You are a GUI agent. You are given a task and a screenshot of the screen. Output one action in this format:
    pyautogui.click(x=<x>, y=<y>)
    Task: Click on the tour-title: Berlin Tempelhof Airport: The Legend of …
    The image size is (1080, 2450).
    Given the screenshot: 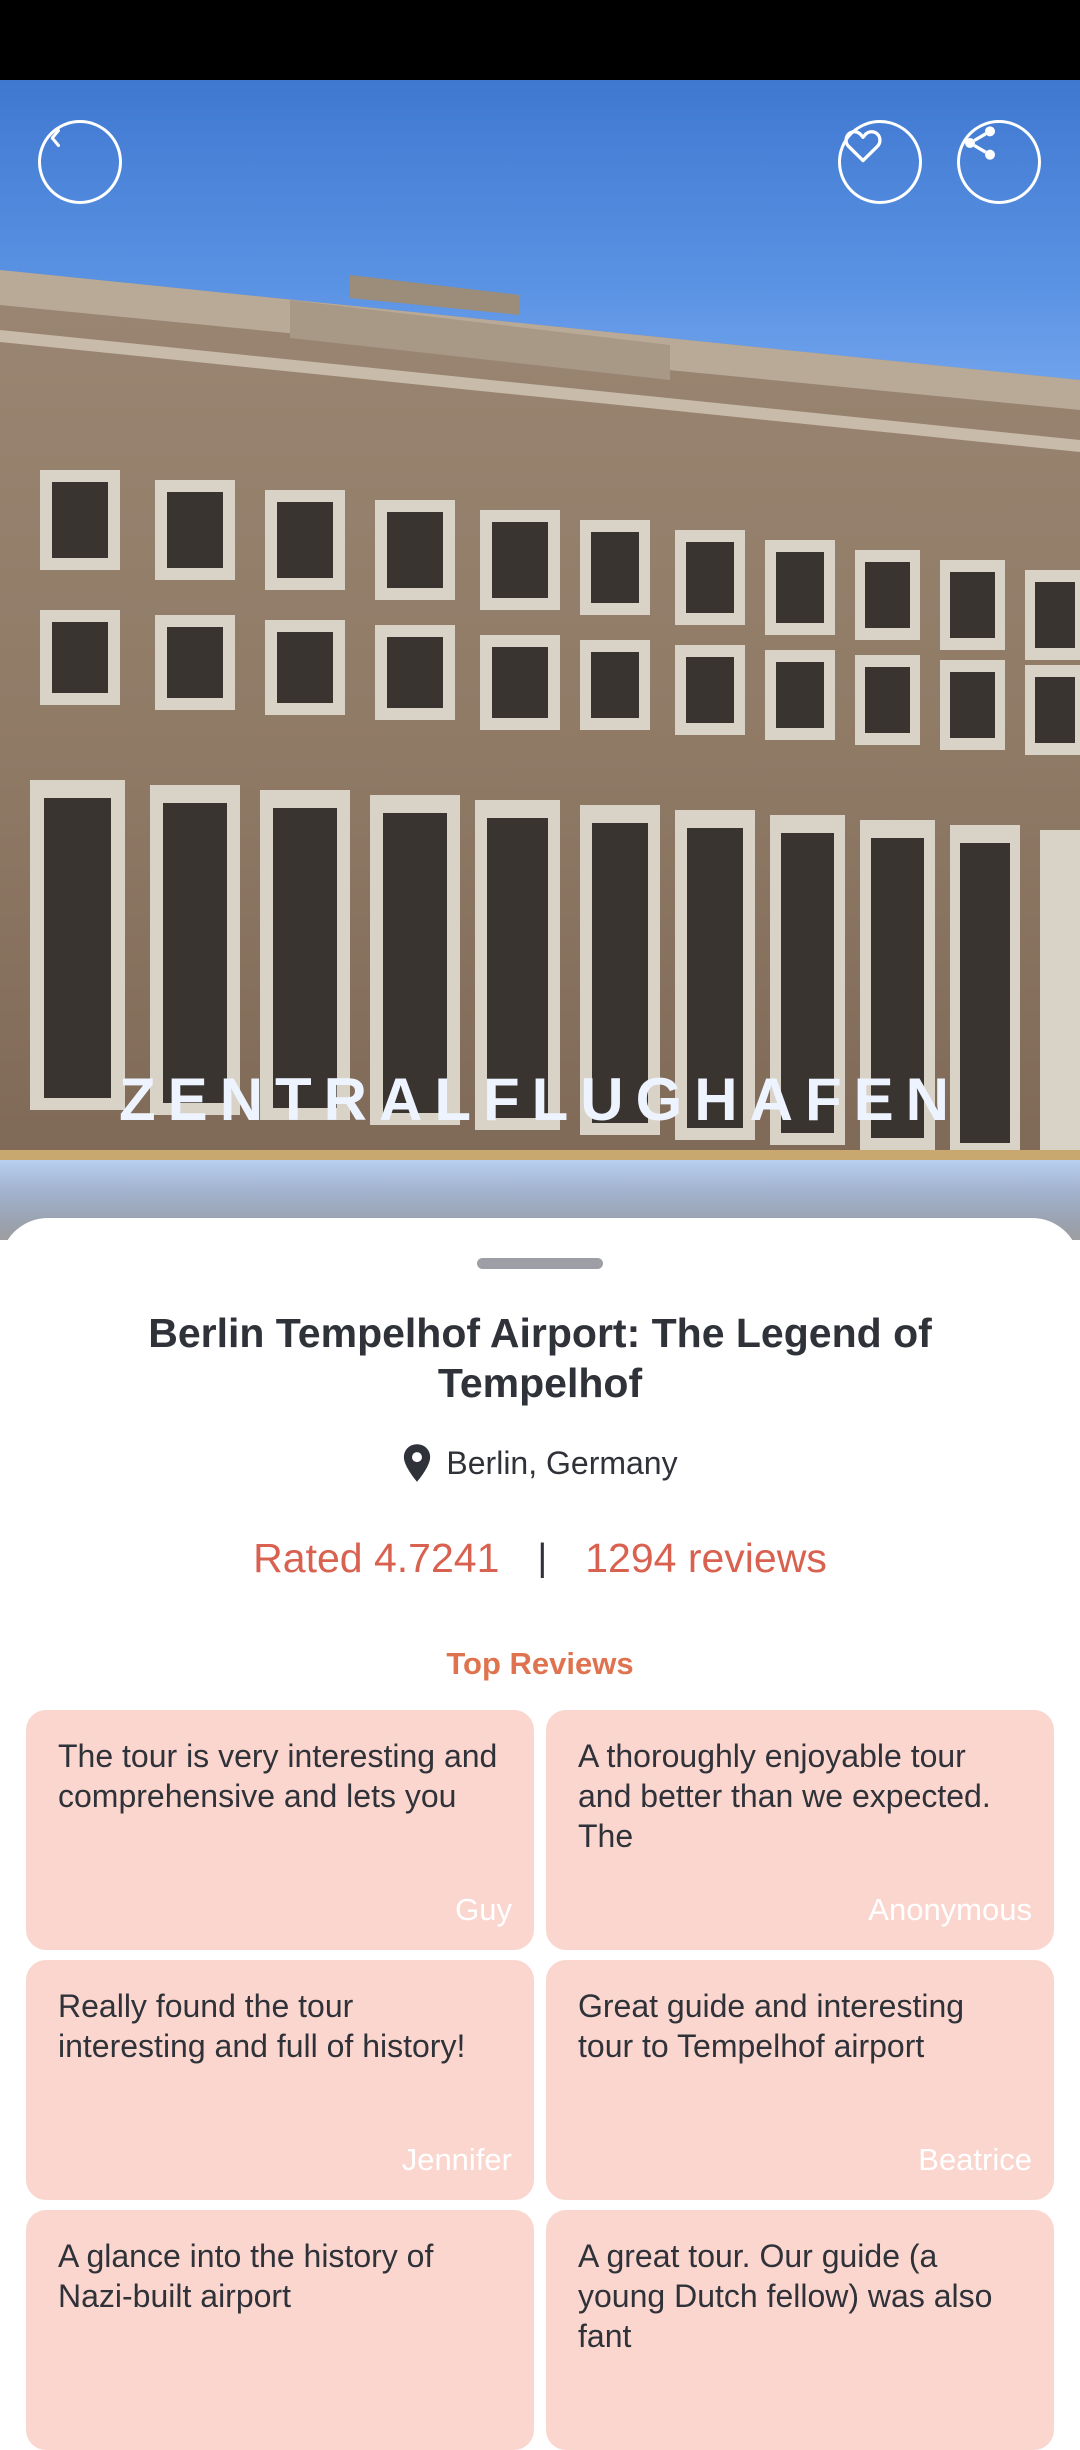 What is the action you would take?
    pyautogui.click(x=540, y=1358)
    